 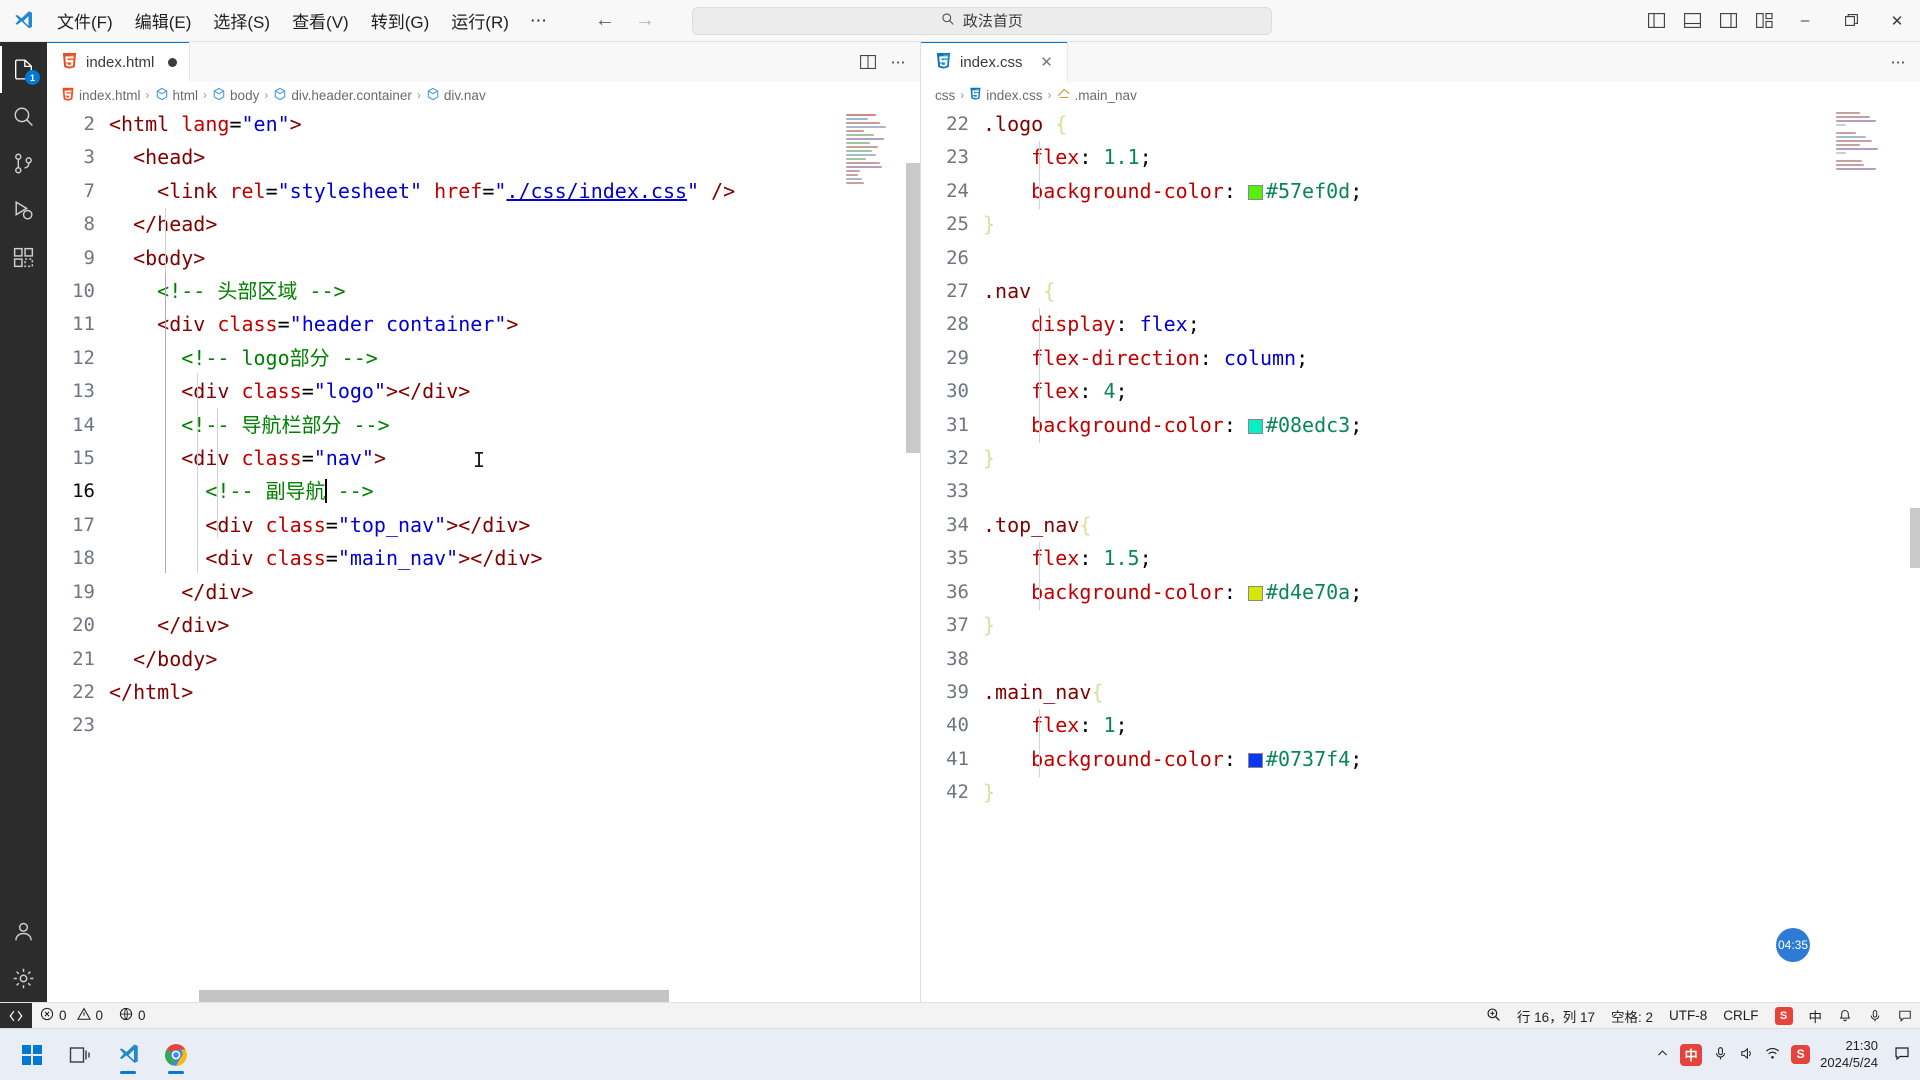 I want to click on unsaved-indicator-icon, so click(x=173, y=62).